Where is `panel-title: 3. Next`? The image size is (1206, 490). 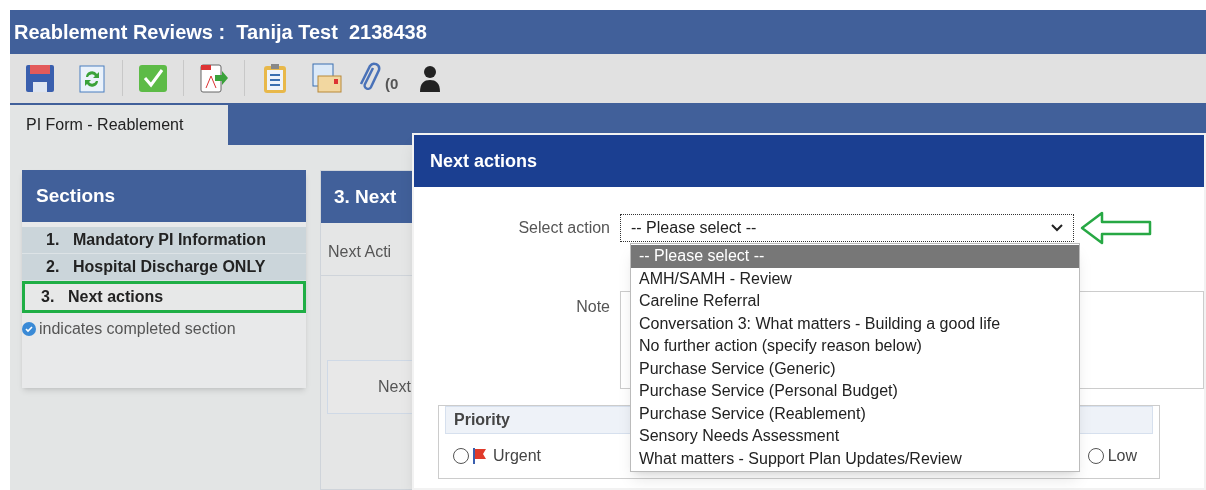
panel-title: 3. Next is located at coordinates (365, 196).